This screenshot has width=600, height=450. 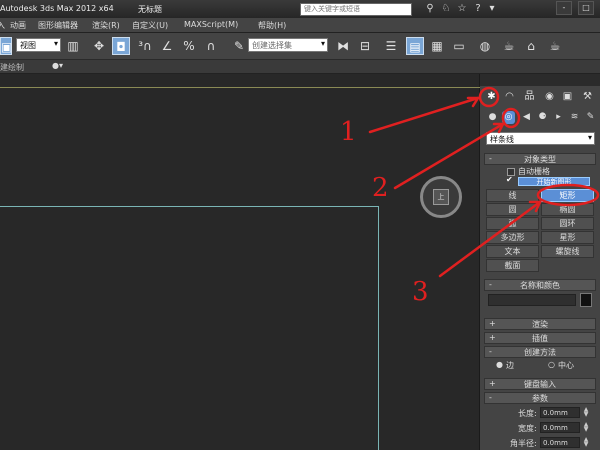 I want to click on helix-button: 螺旋线, so click(x=567, y=251).